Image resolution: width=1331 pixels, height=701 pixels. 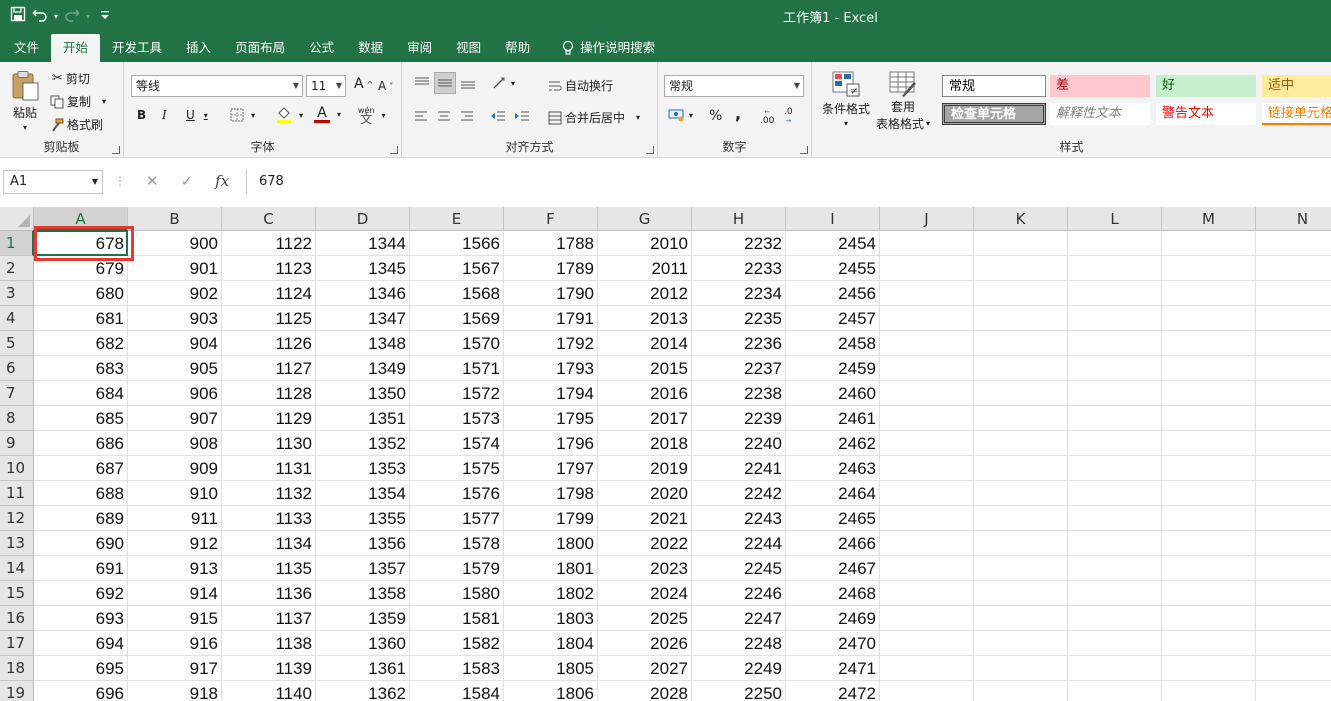 I want to click on cell-f4: 1791, so click(x=551, y=318).